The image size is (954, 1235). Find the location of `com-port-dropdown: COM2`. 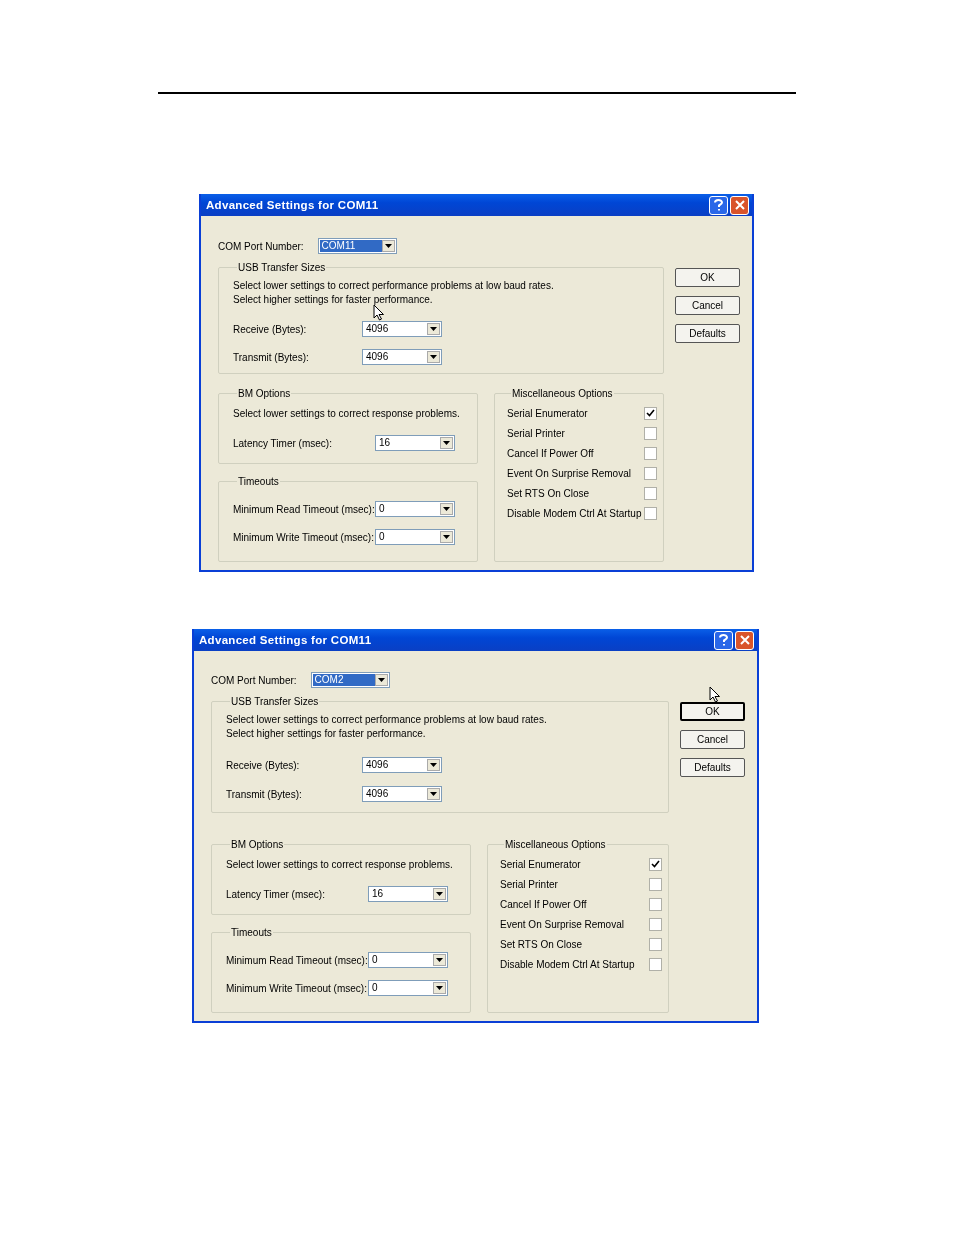

com-port-dropdown: COM2 is located at coordinates (350, 680).